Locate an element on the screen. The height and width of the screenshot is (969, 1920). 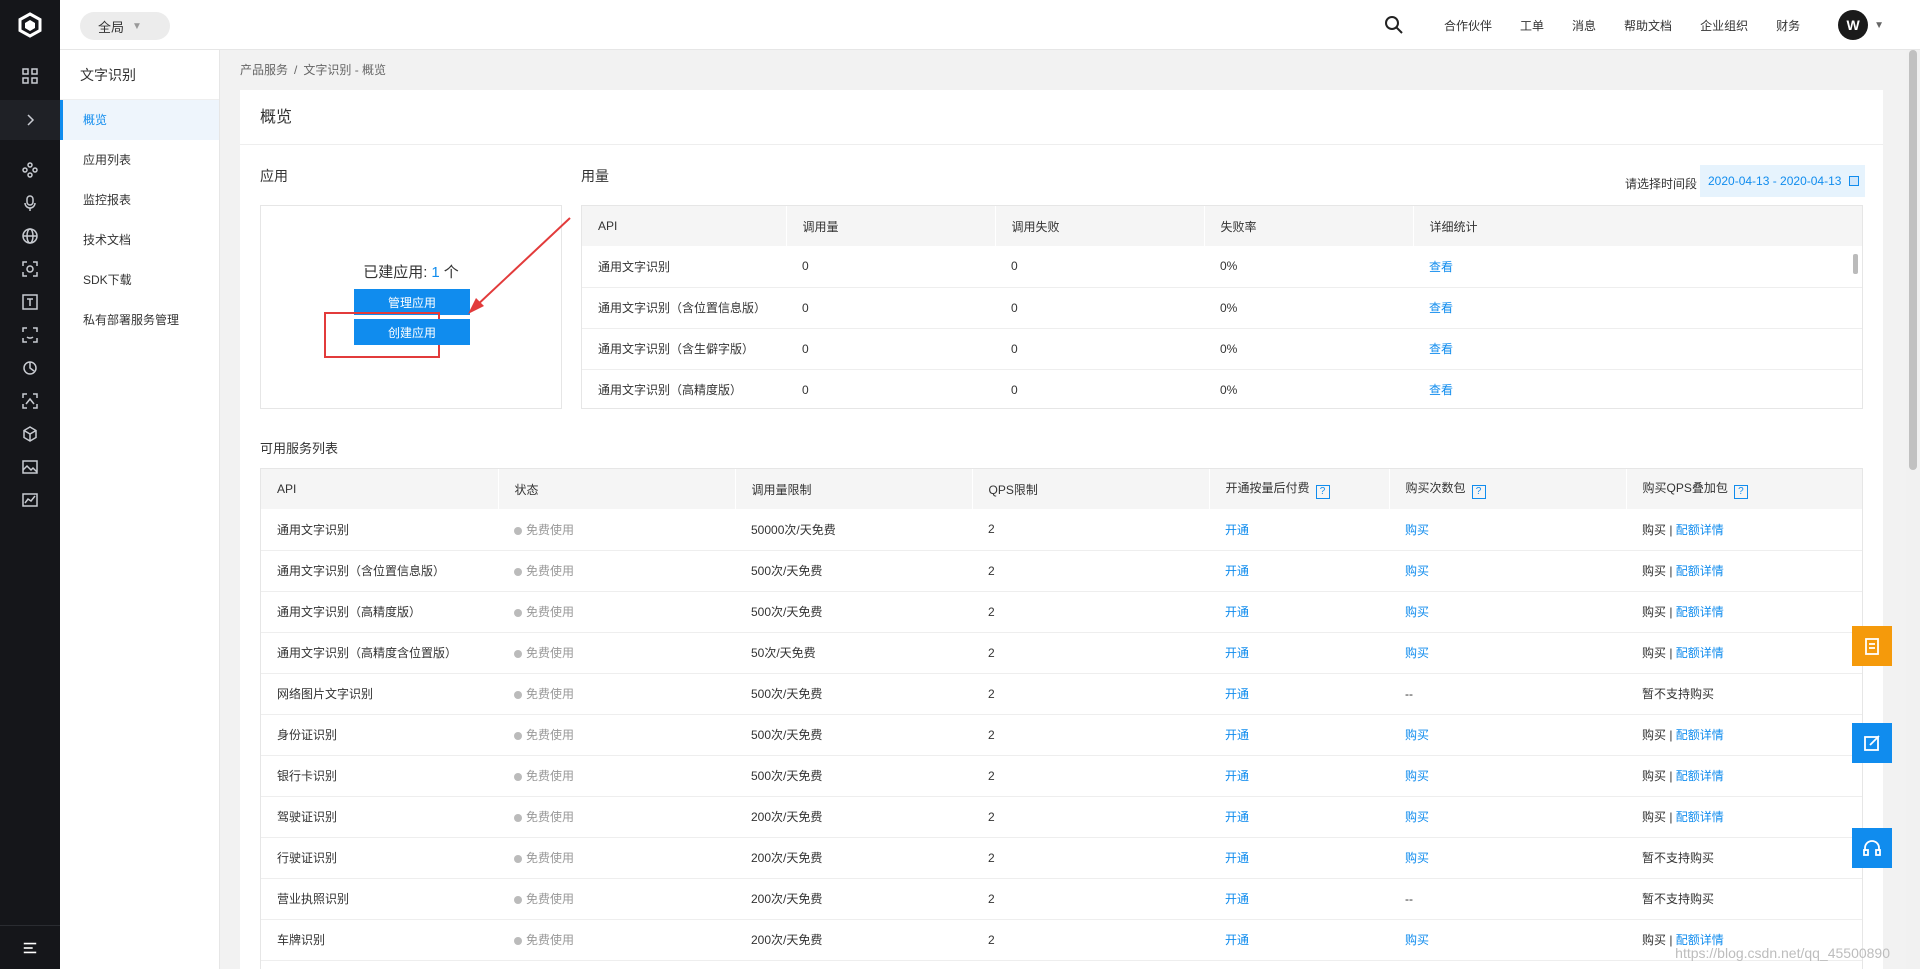
expand-icon is located at coordinates (30, 120).